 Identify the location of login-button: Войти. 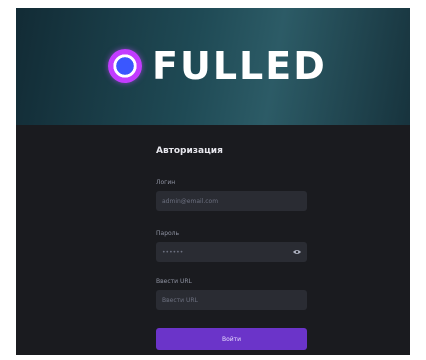
(231, 339).